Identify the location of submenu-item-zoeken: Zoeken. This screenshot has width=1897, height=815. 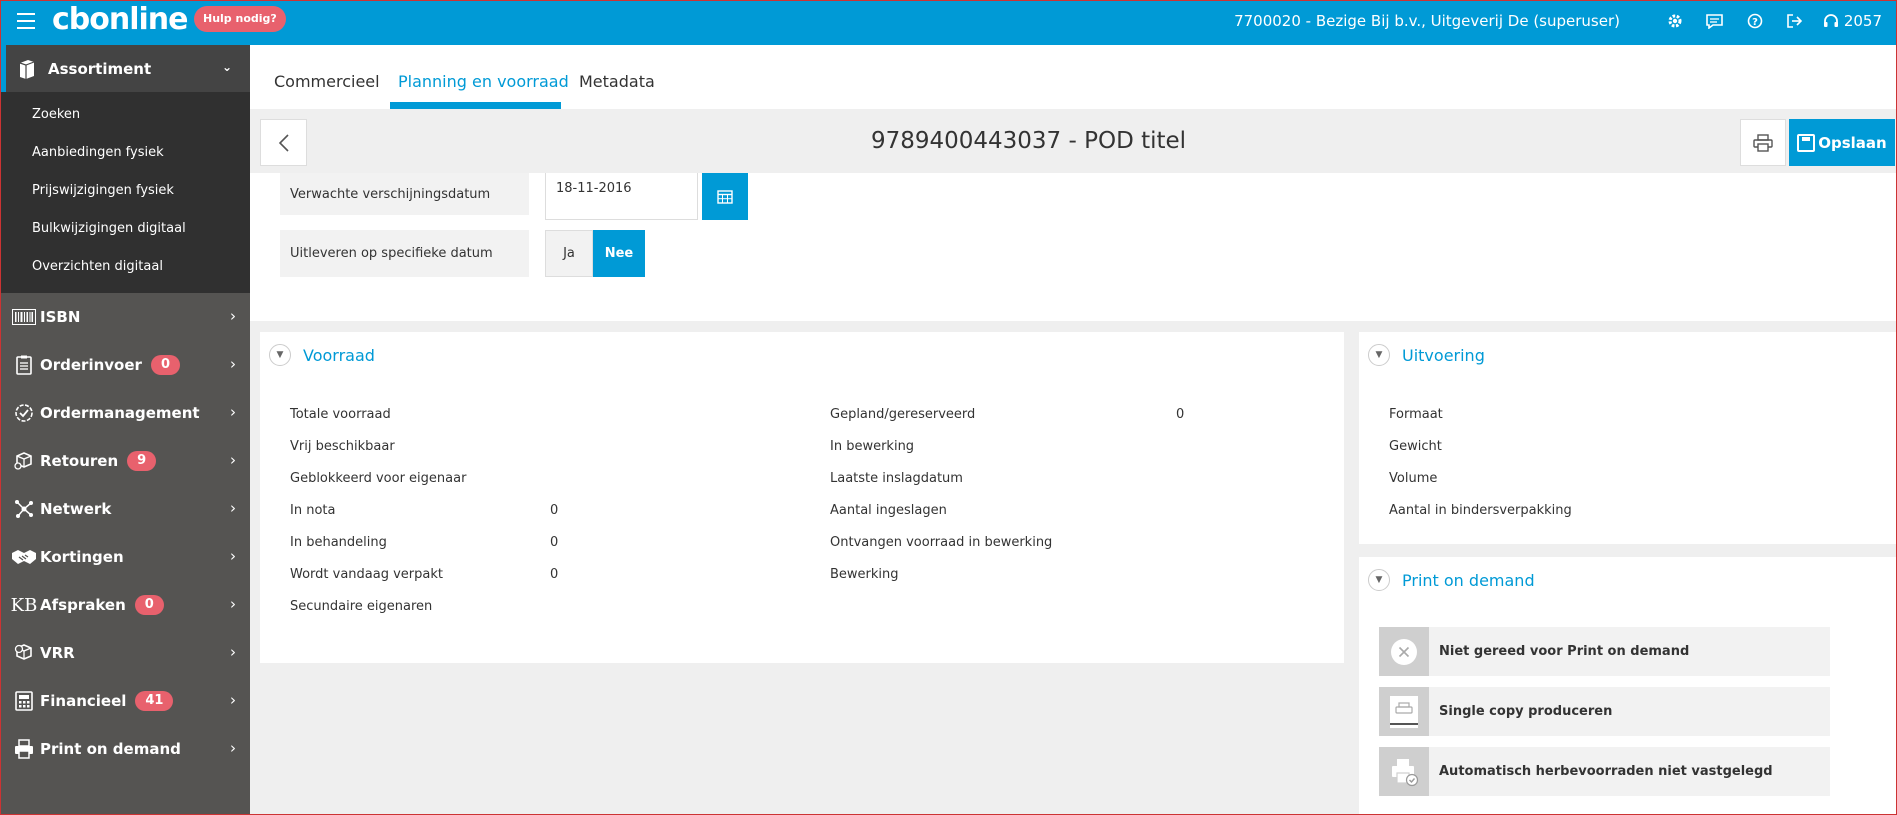
(125, 115).